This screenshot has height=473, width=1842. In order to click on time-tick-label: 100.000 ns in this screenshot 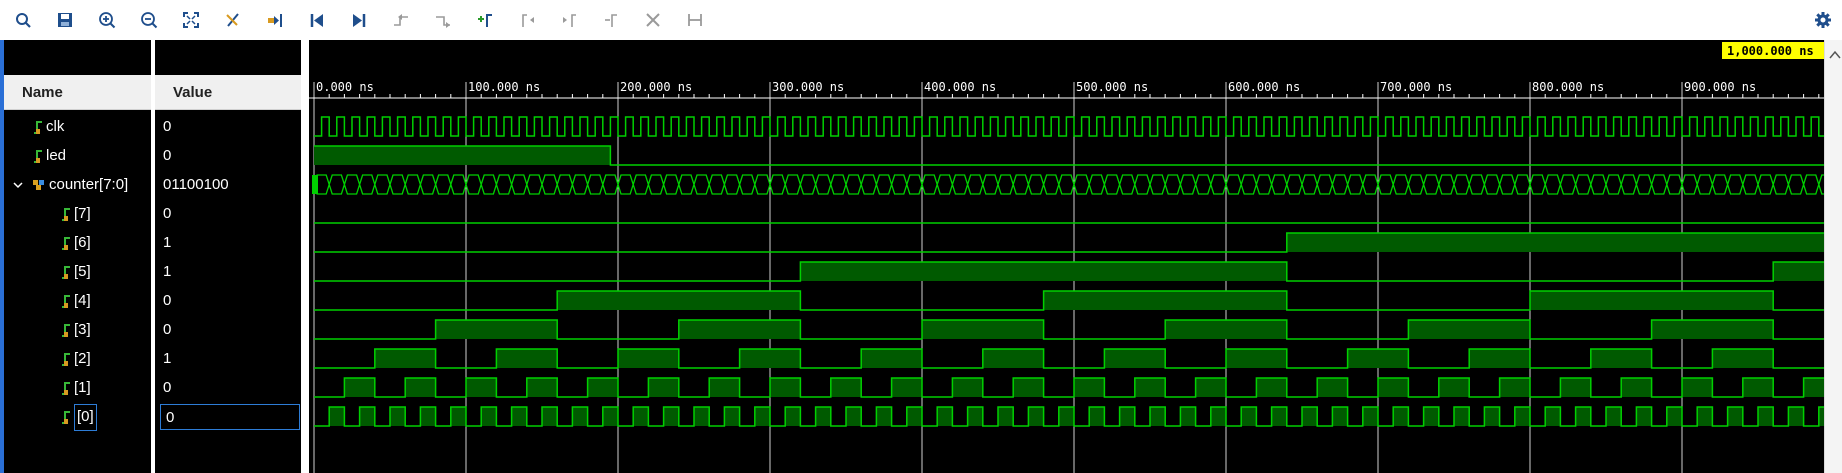, I will do `click(504, 87)`.